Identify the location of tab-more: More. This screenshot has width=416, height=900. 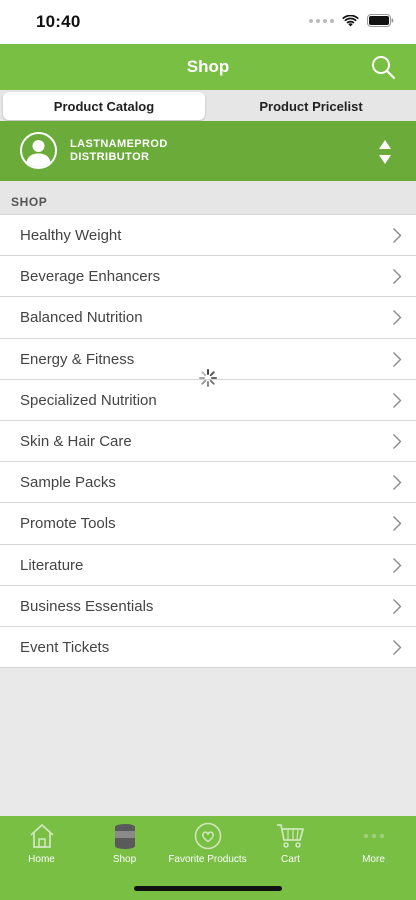
(373, 847).